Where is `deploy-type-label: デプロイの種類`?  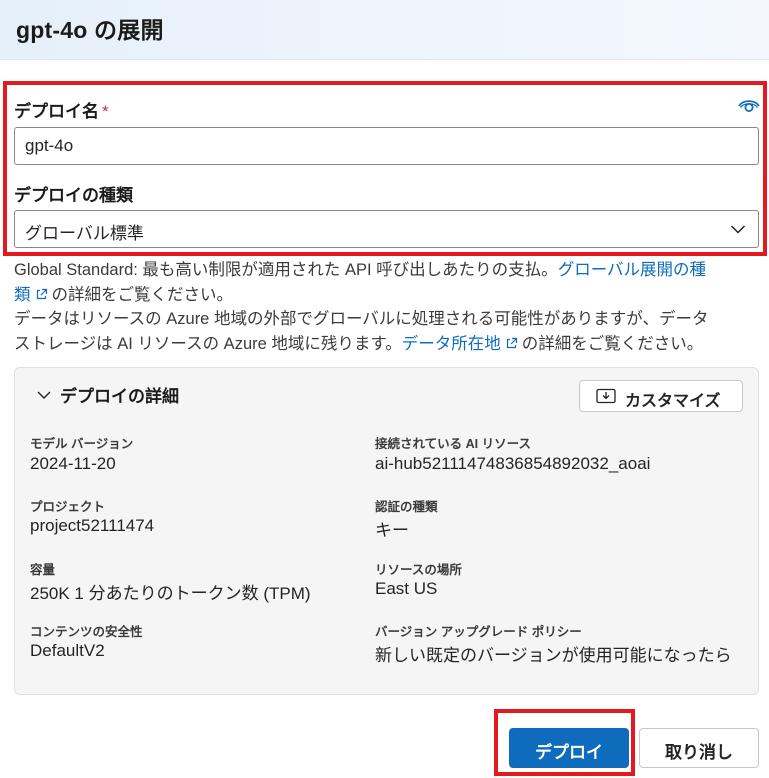
deploy-type-label: デプロイの種類 is located at coordinates (73, 195).